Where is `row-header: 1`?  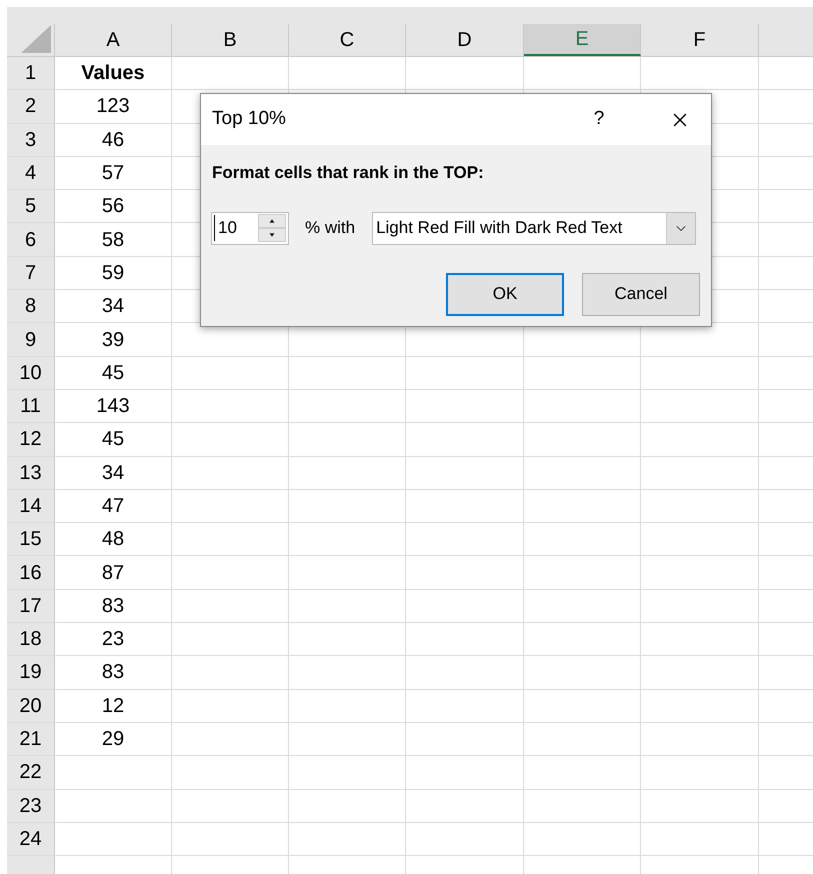 row-header: 1 is located at coordinates (31, 73).